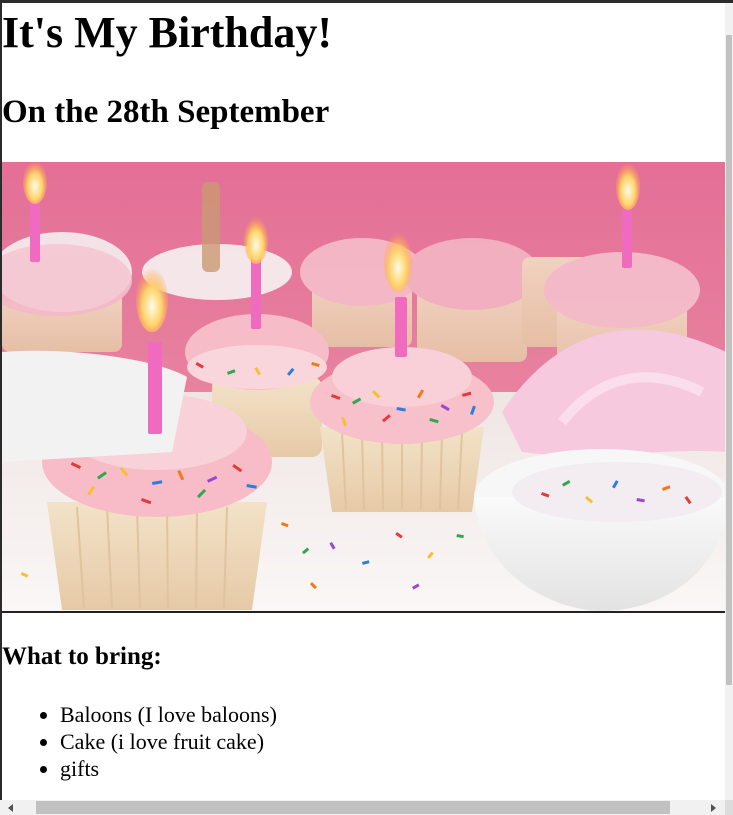 This screenshot has width=733, height=815. I want to click on vertical-scrollbar-thumb, so click(729, 360).